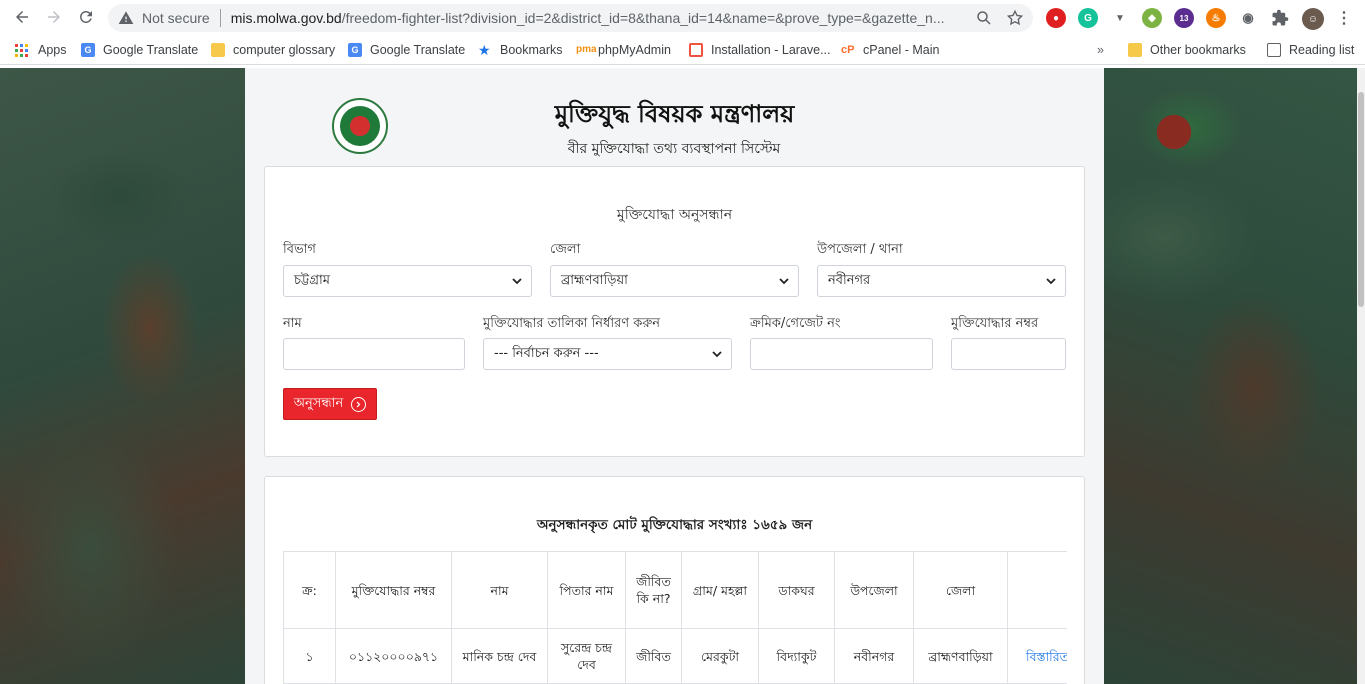 This screenshot has height=684, width=1365. Describe the element at coordinates (531, 50) in the screenshot. I see `bookmark-label: Bookmarks` at that location.